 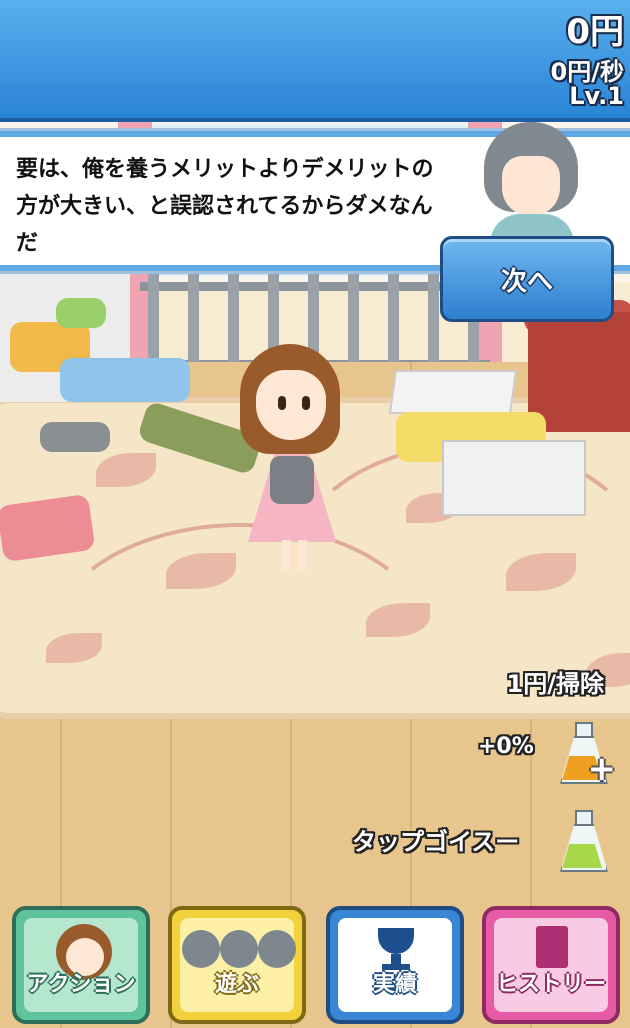 I want to click on play-button: 遊ぶ, so click(x=237, y=965).